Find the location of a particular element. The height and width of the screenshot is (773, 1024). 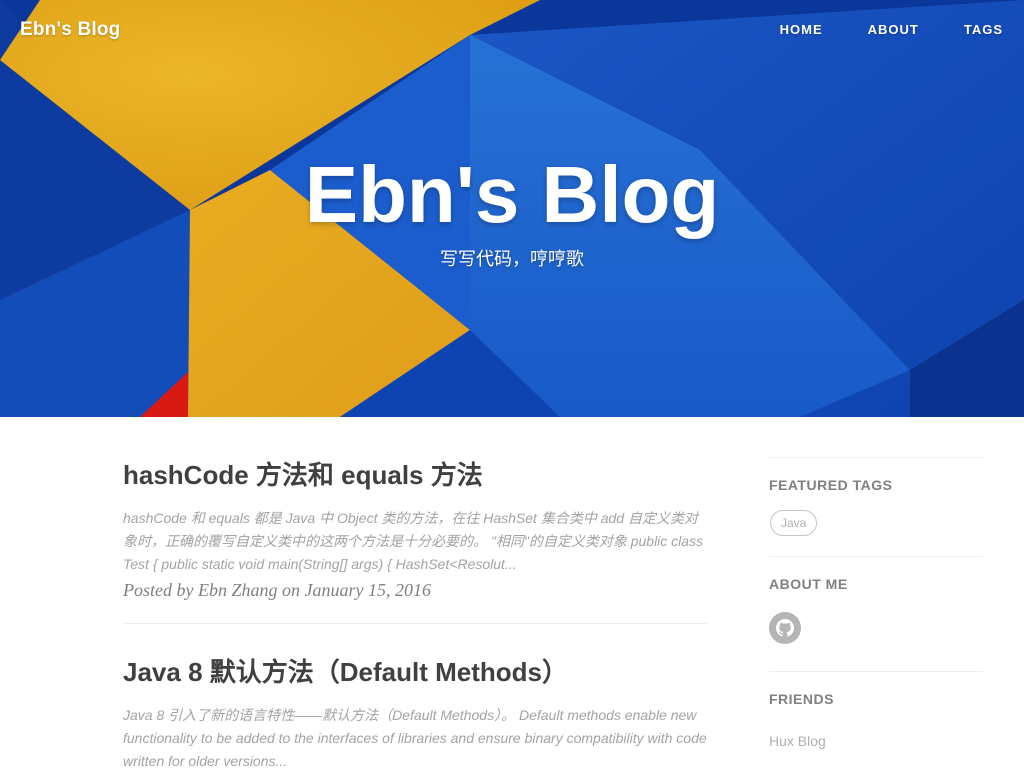

github-link is located at coordinates (785, 628).